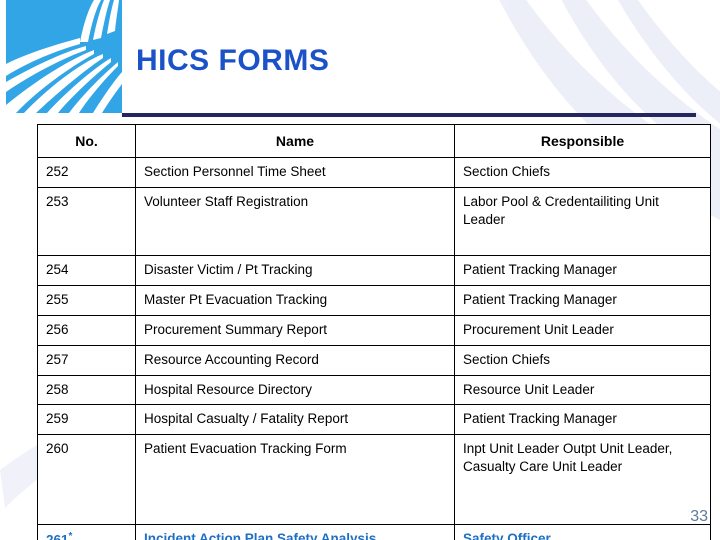 This screenshot has width=720, height=540. I want to click on page-title: HICS FORMS, so click(233, 60).